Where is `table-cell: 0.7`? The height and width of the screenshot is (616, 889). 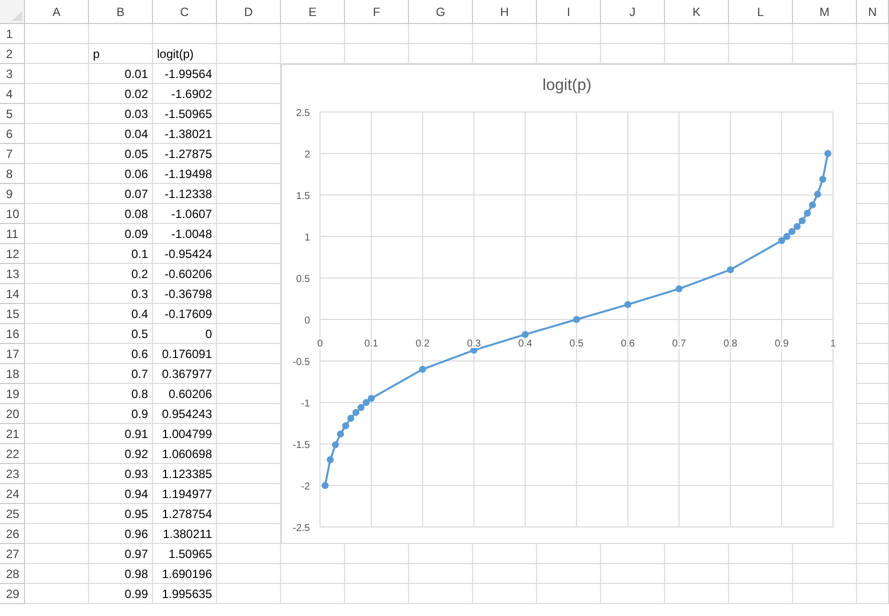 table-cell: 0.7 is located at coordinates (121, 374).